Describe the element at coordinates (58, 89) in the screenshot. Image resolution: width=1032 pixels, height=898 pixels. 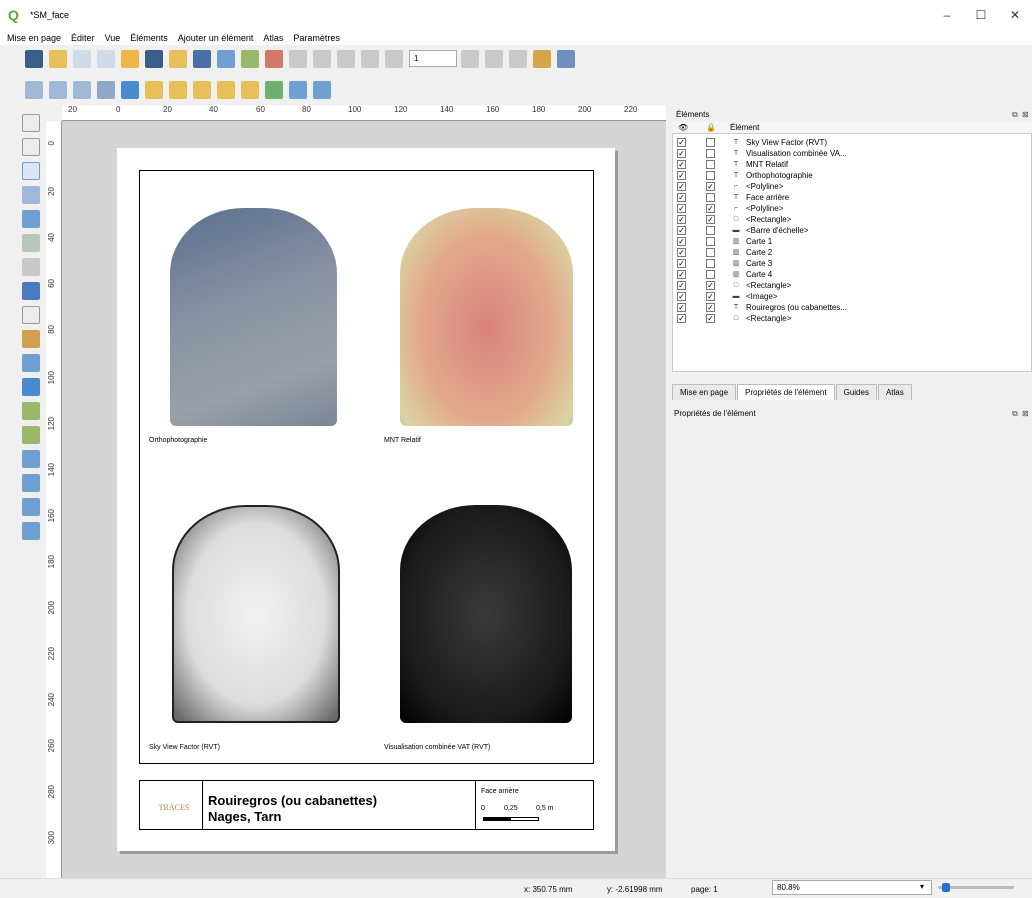
I see `zoom-out-icon` at that location.